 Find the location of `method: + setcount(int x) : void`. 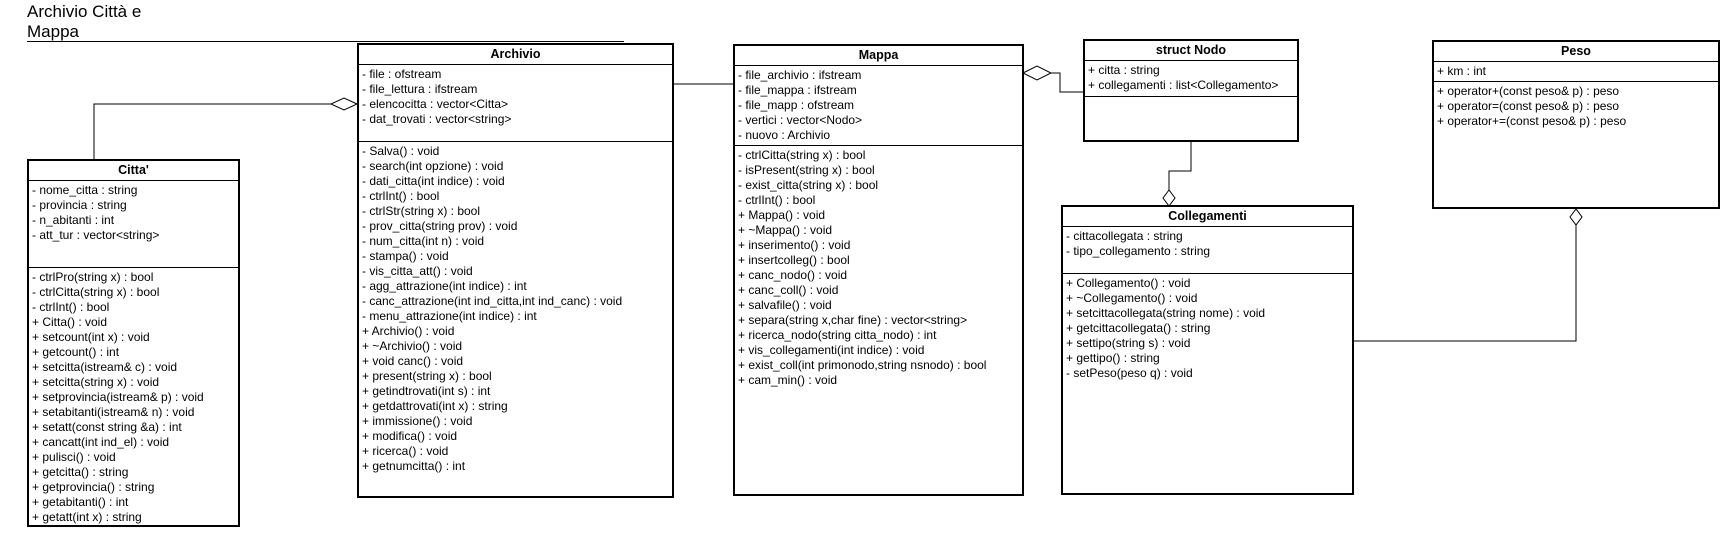

method: + setcount(int x) : void is located at coordinates (91, 337).